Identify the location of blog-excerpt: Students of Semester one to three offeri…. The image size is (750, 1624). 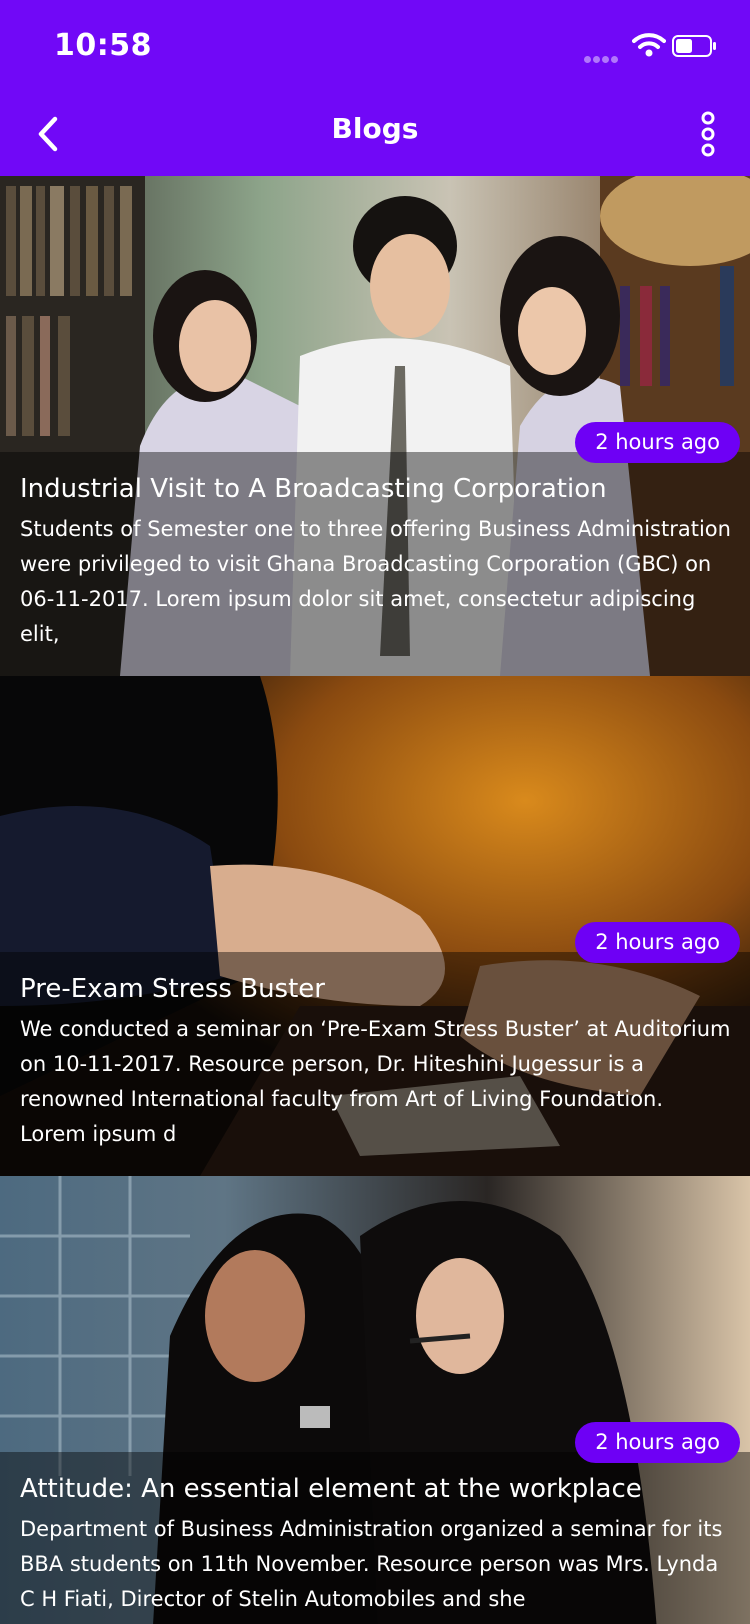
(375, 581).